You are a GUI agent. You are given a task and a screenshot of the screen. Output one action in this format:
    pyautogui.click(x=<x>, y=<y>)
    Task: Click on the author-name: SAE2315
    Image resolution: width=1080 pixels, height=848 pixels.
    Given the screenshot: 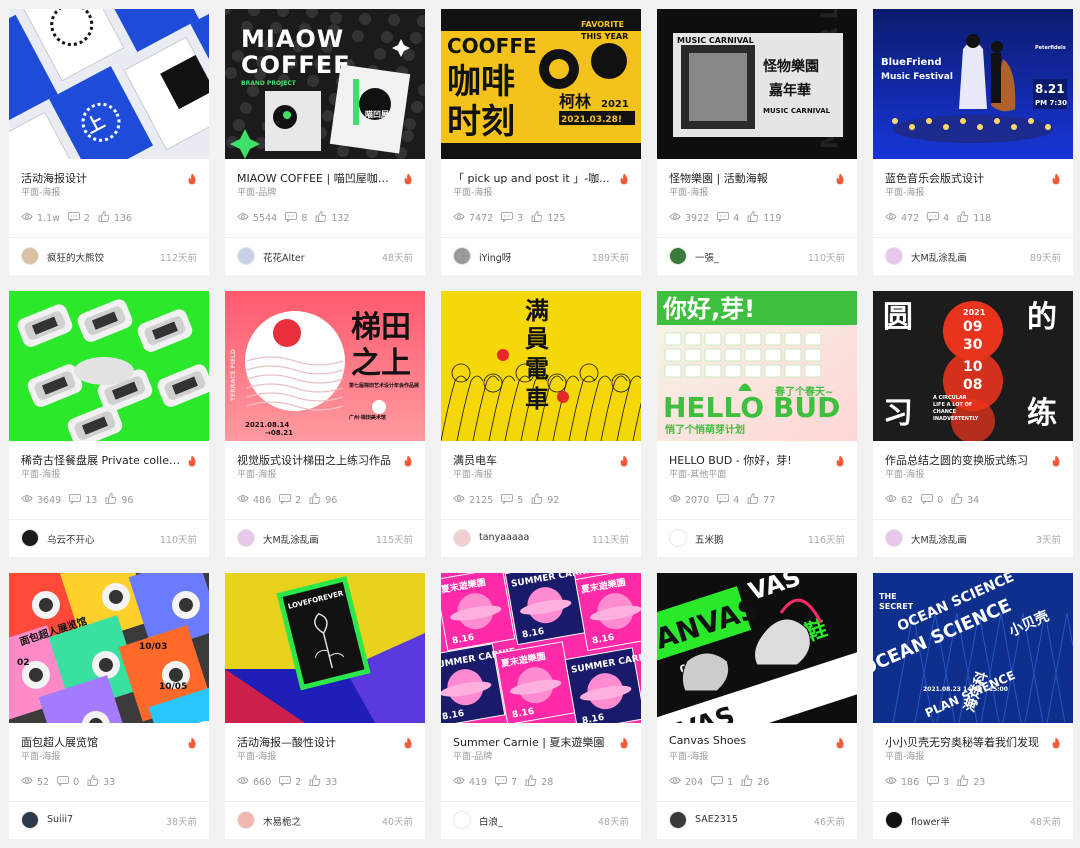 What is the action you would take?
    pyautogui.click(x=716, y=819)
    